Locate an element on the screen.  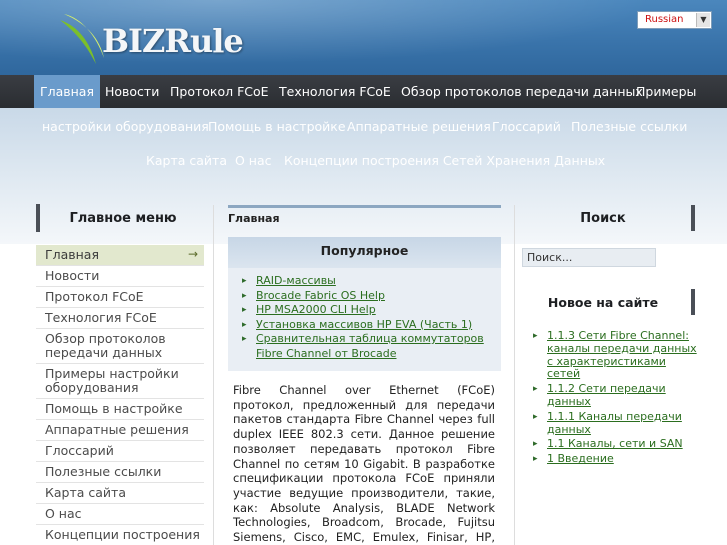
menu-item-hardware: Аппаратные решения is located at coordinates (120, 430).